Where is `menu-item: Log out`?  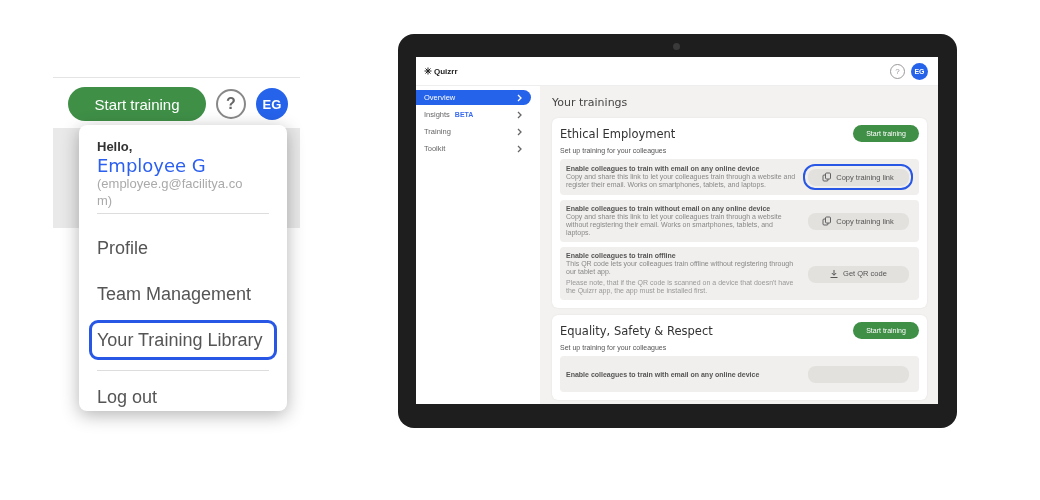 menu-item: Log out is located at coordinates (183, 397).